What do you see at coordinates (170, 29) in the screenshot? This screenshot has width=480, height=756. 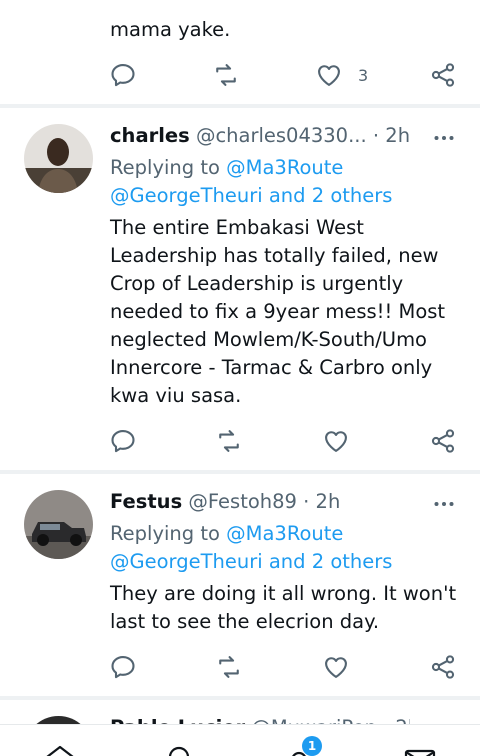 I see `tweet-text: mama yake.` at bounding box center [170, 29].